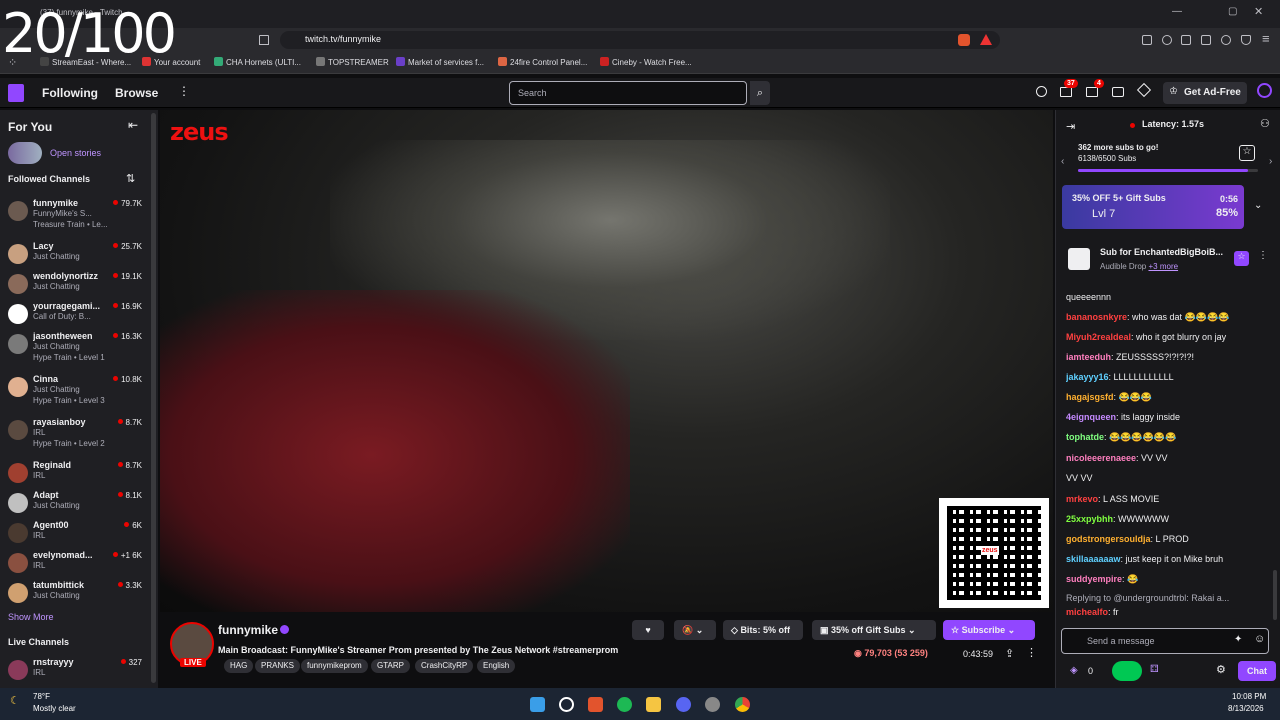 This screenshot has height=720, width=1280. I want to click on file-explorer-icon, so click(653, 704).